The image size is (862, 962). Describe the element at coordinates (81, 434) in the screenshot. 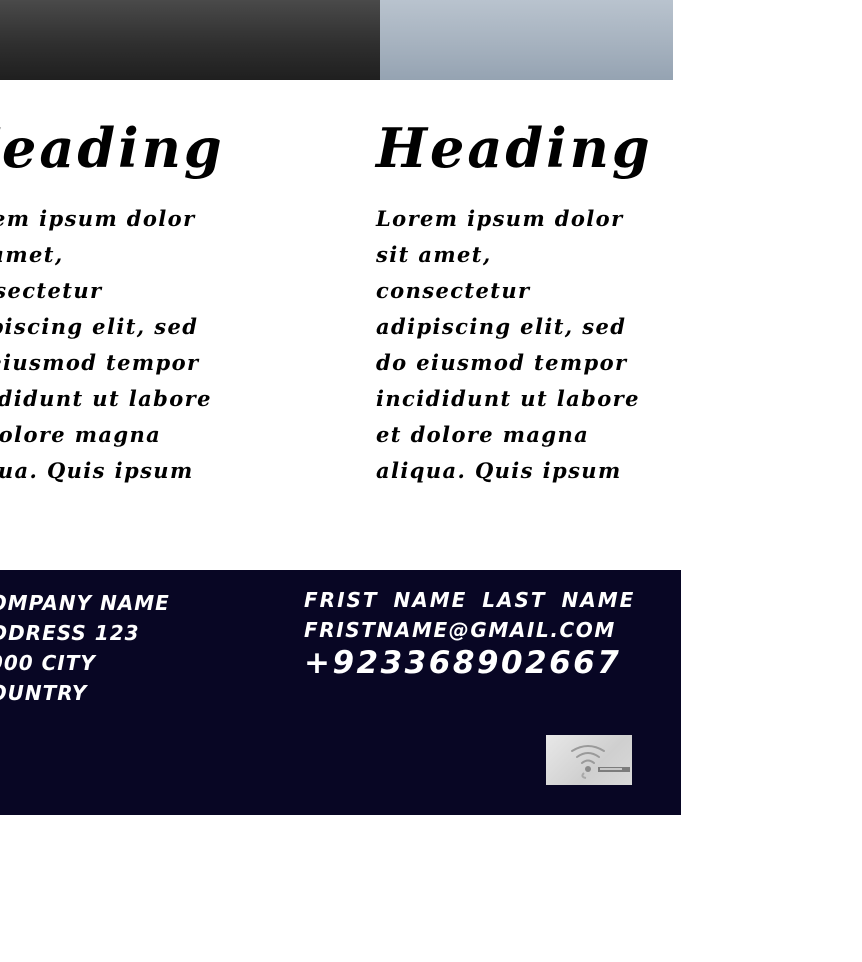

I see `left-body-line: et dolore magna` at that location.